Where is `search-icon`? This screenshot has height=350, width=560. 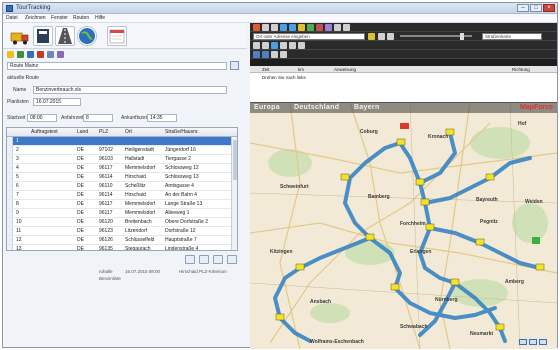 search-icon is located at coordinates (371, 36).